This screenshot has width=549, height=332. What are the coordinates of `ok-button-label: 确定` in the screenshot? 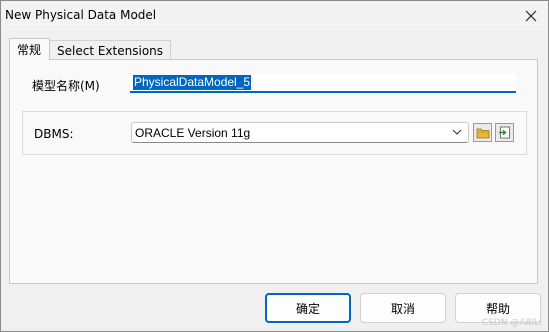 It's located at (307, 308).